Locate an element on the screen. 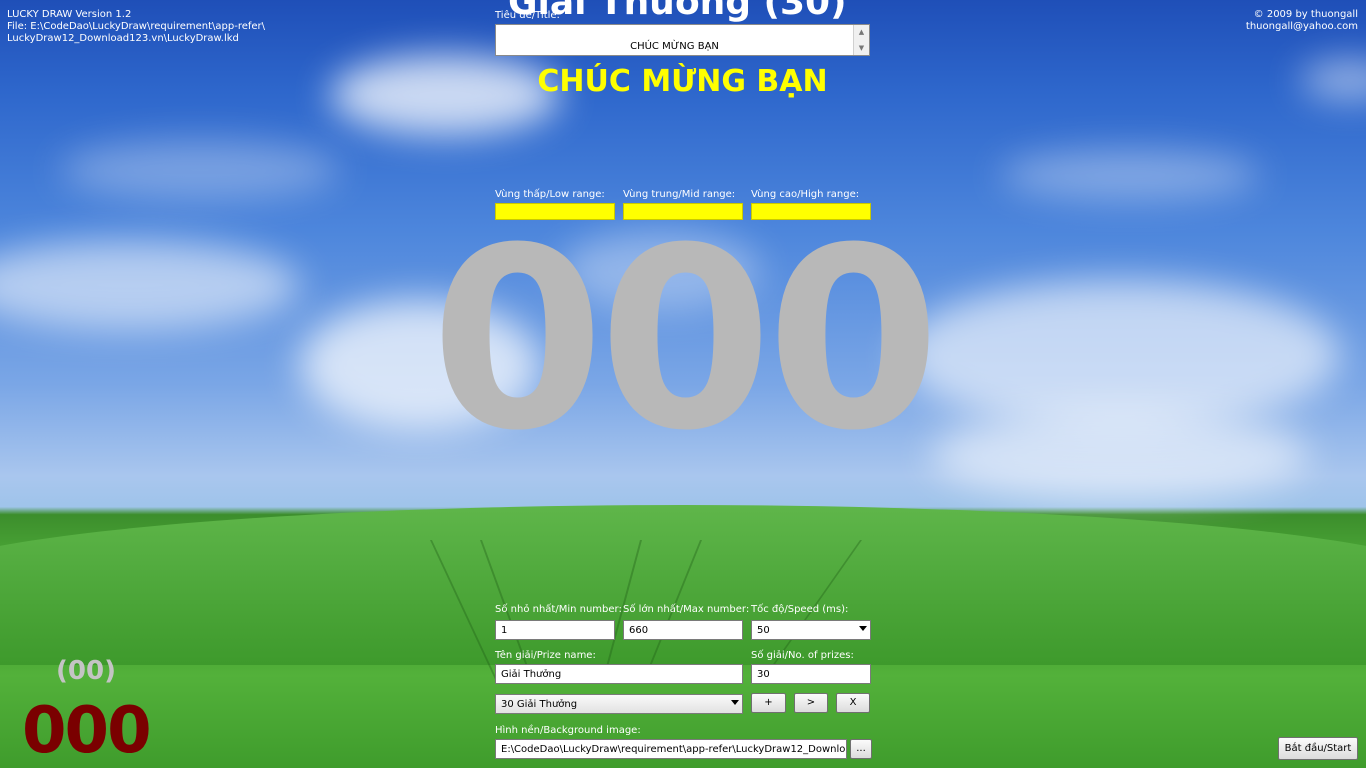 This screenshot has height=768, width=1366. speed-label: Tốc độ/Speed (ms): is located at coordinates (800, 609).